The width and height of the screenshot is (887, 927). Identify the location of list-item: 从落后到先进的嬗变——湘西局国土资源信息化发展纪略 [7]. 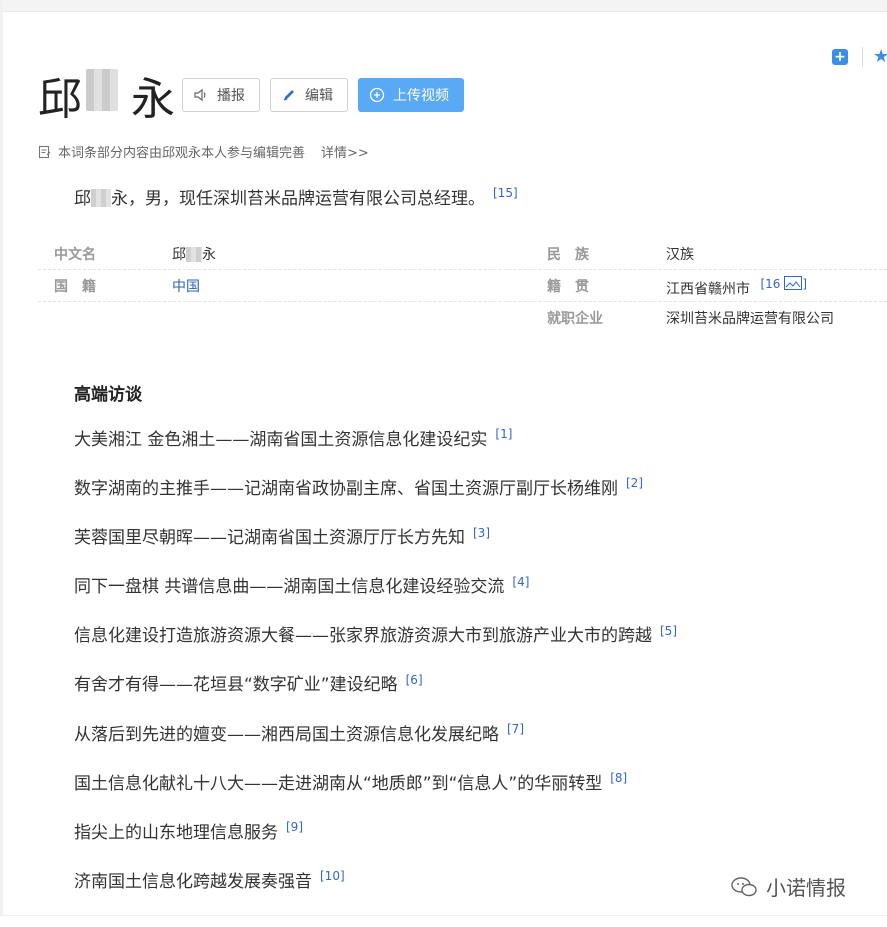
(375, 744).